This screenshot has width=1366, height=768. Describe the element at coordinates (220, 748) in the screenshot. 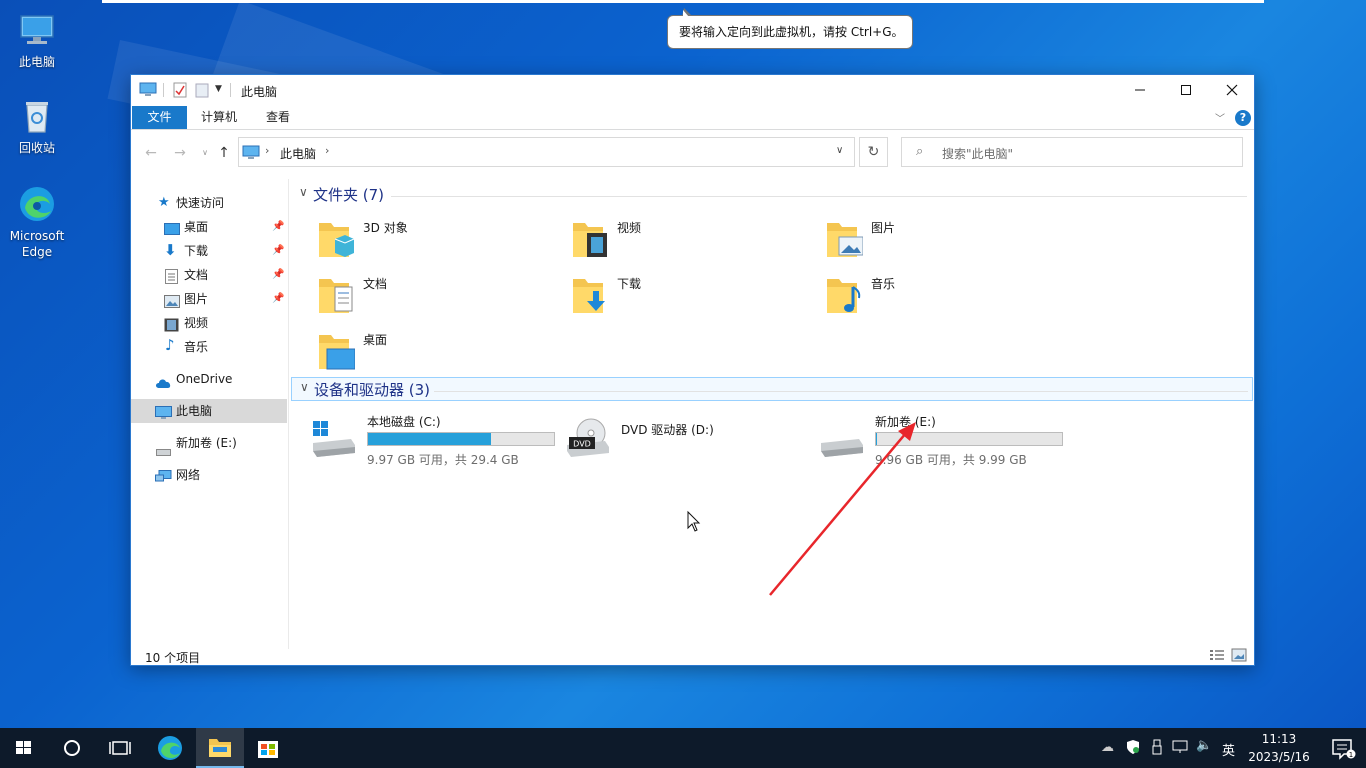

I see `taskbar-file-explorer` at that location.